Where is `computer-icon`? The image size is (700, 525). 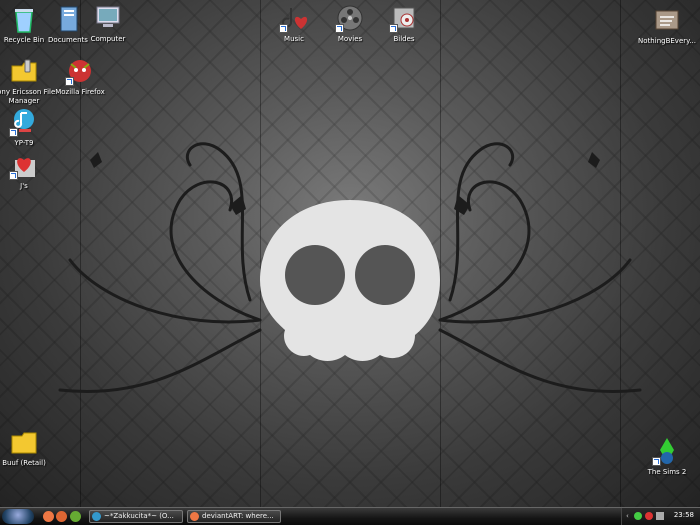 computer-icon is located at coordinates (108, 16).